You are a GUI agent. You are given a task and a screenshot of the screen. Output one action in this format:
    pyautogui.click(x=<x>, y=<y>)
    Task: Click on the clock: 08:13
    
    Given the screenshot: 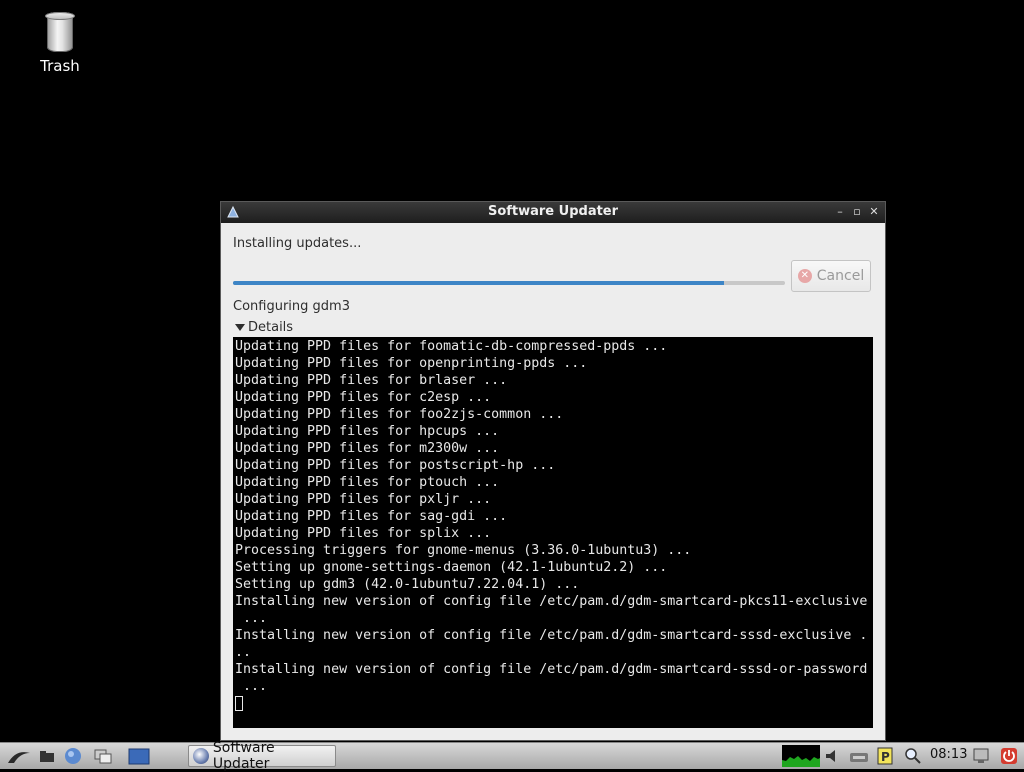 What is the action you would take?
    pyautogui.click(x=948, y=754)
    